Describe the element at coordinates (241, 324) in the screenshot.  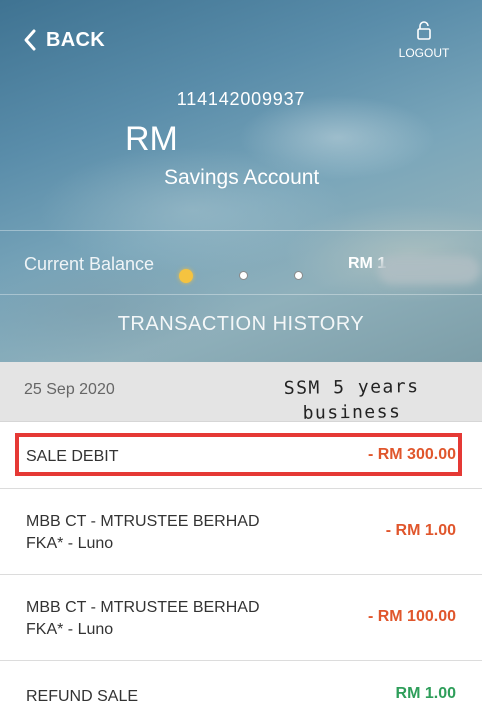
I see `transaction-history-title: TRANSACTION HISTORY` at that location.